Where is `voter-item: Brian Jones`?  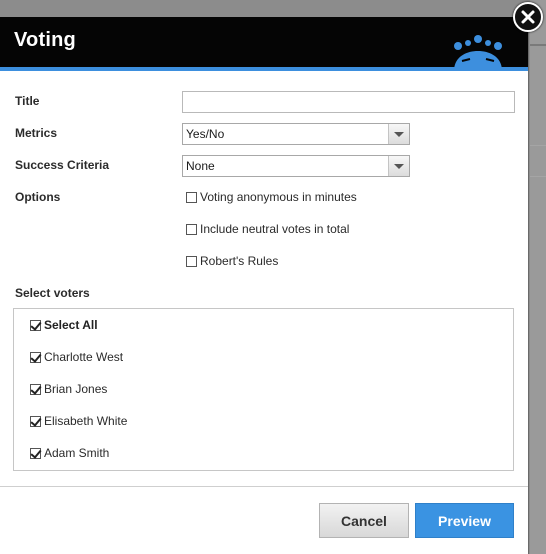 voter-item: Brian Jones is located at coordinates (68, 389).